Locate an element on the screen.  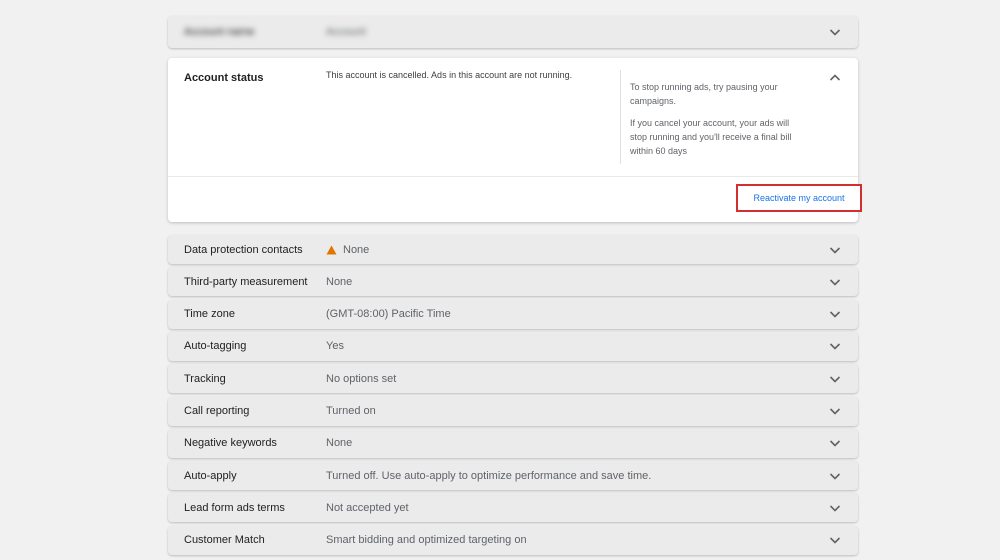
reactivate-account-button: Reactivate my account is located at coordinates (799, 198).